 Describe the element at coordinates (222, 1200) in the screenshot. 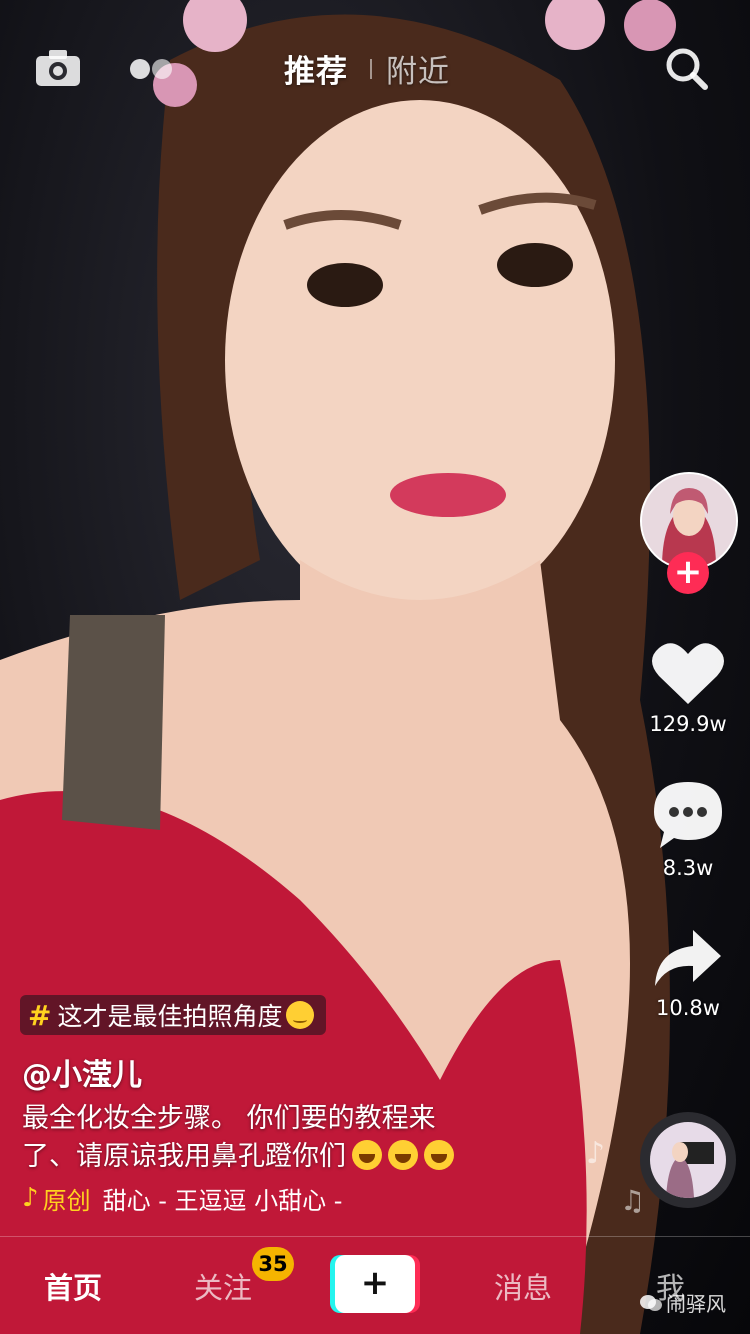

I see `music-track: 甜心 - 王逗逗 小甜心 -` at that location.